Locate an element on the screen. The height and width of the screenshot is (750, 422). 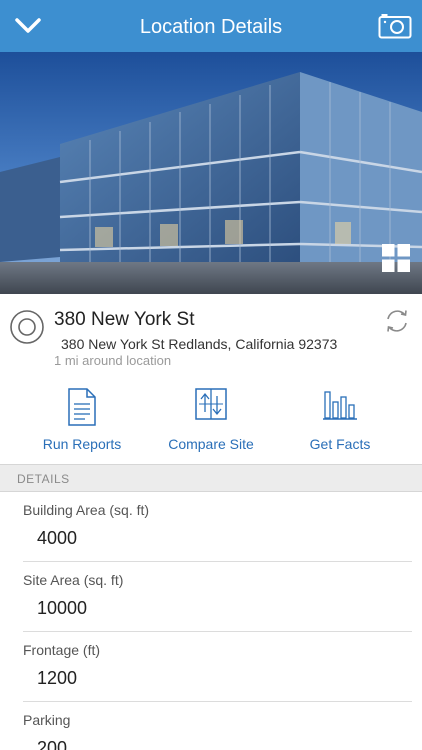
building-area-field: Building Area (sq. ft) 4000 is located at coordinates (211, 527).